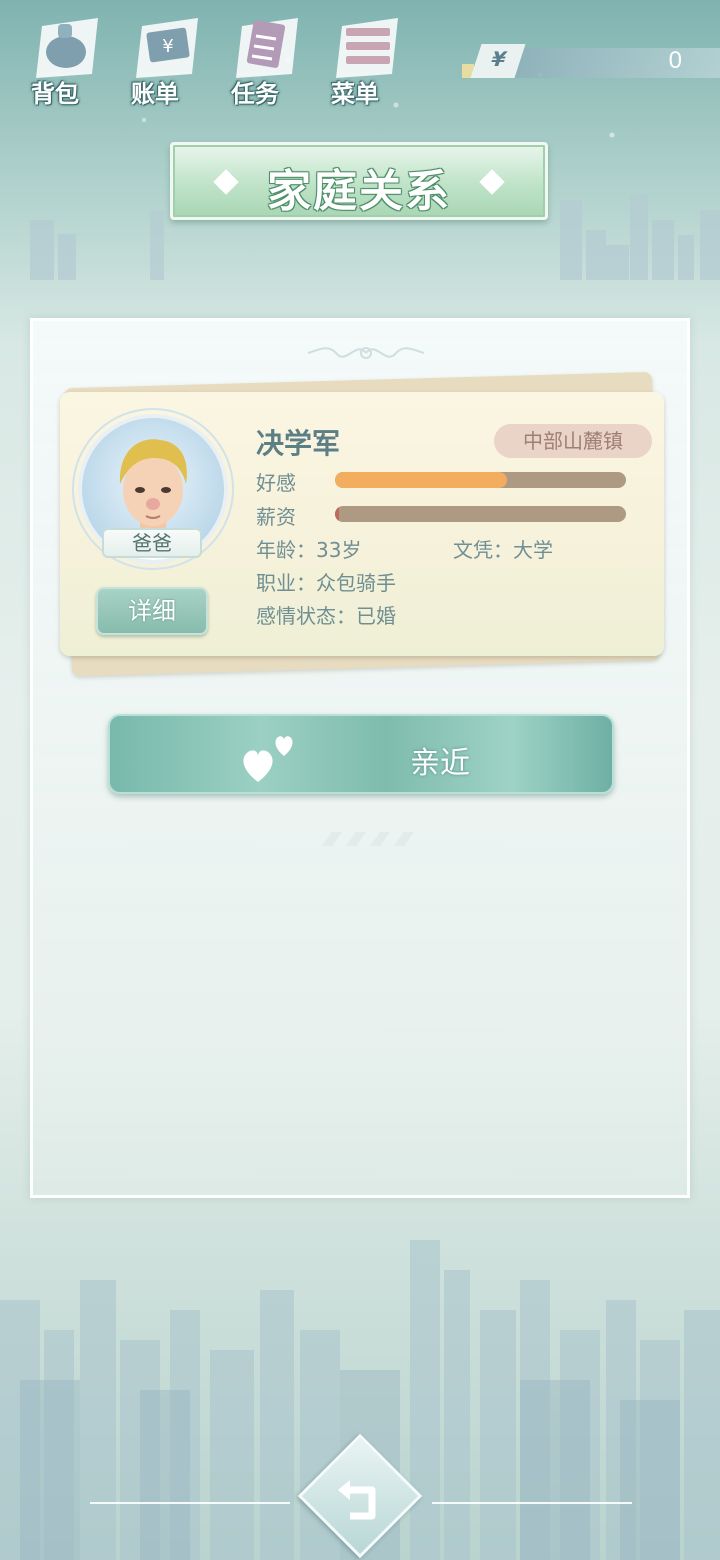 The height and width of the screenshot is (1560, 720). Describe the element at coordinates (591, 62) in the screenshot. I see `money-display: ¥ 0` at that location.